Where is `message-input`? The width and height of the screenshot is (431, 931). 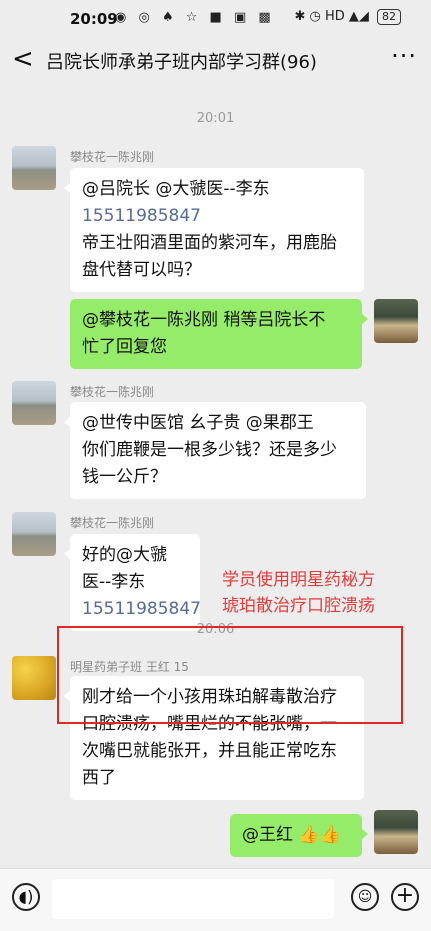 message-input is located at coordinates (193, 899).